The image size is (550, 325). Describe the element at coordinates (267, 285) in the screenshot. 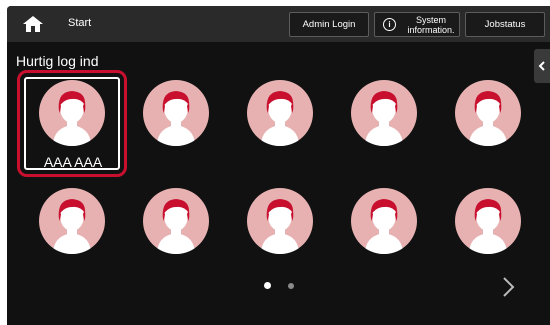

I see `page-indicator-active` at that location.